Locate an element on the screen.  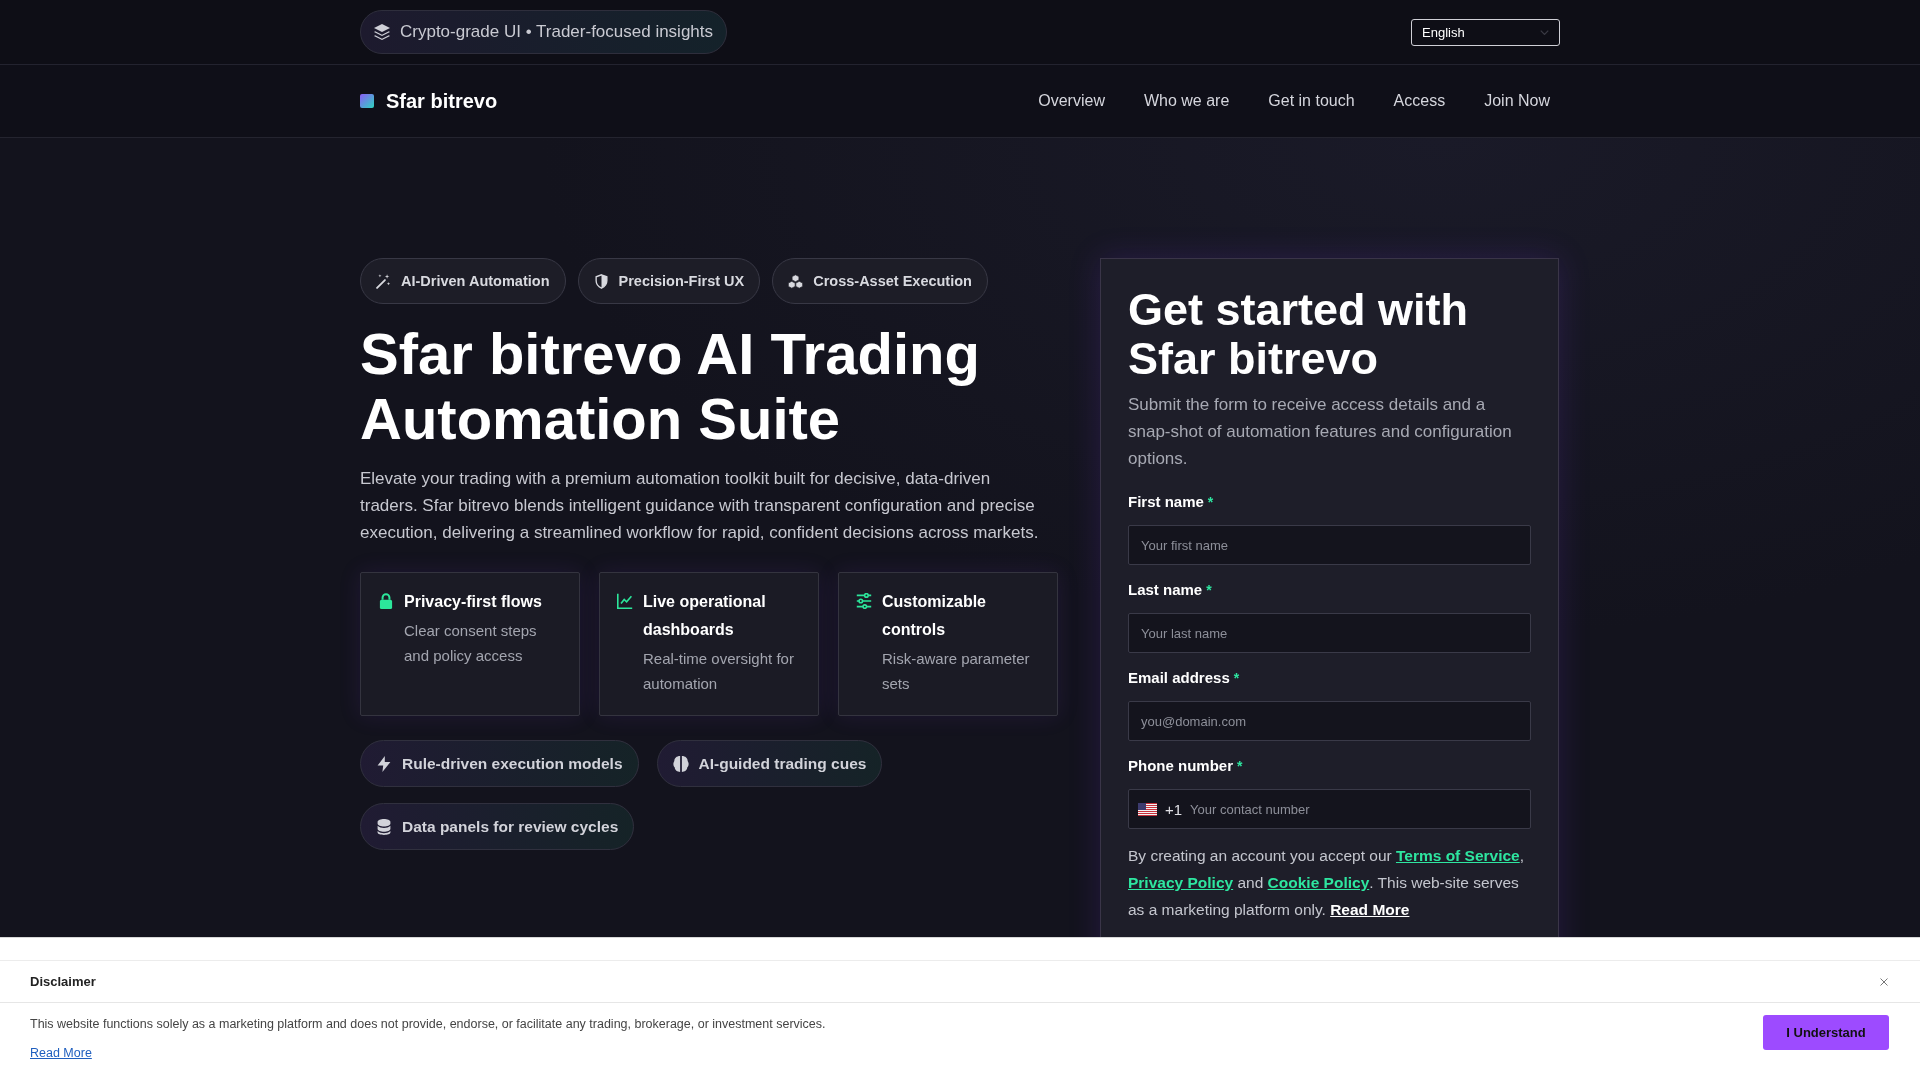
nav-link: Join Now is located at coordinates (1517, 101).